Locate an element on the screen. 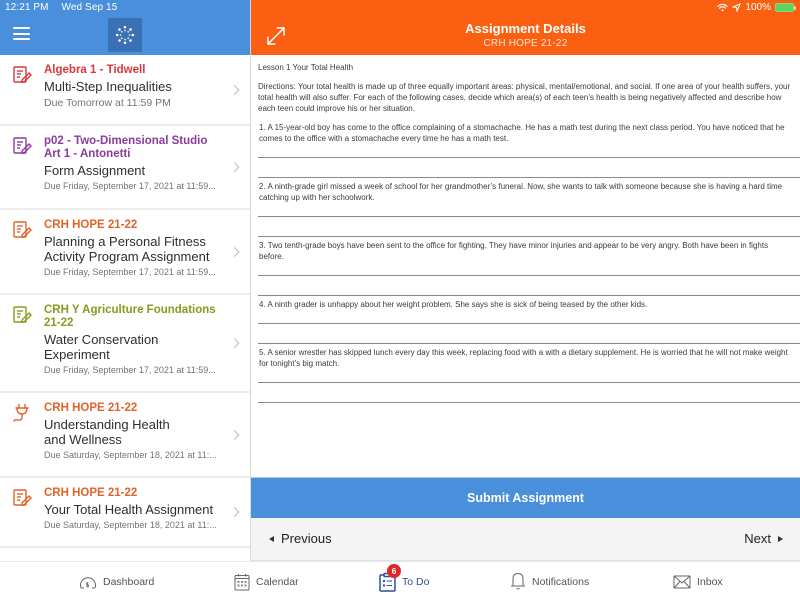 Image resolution: width=800 pixels, height=600 pixels. status-bar-right: 100% is located at coordinates (756, 7).